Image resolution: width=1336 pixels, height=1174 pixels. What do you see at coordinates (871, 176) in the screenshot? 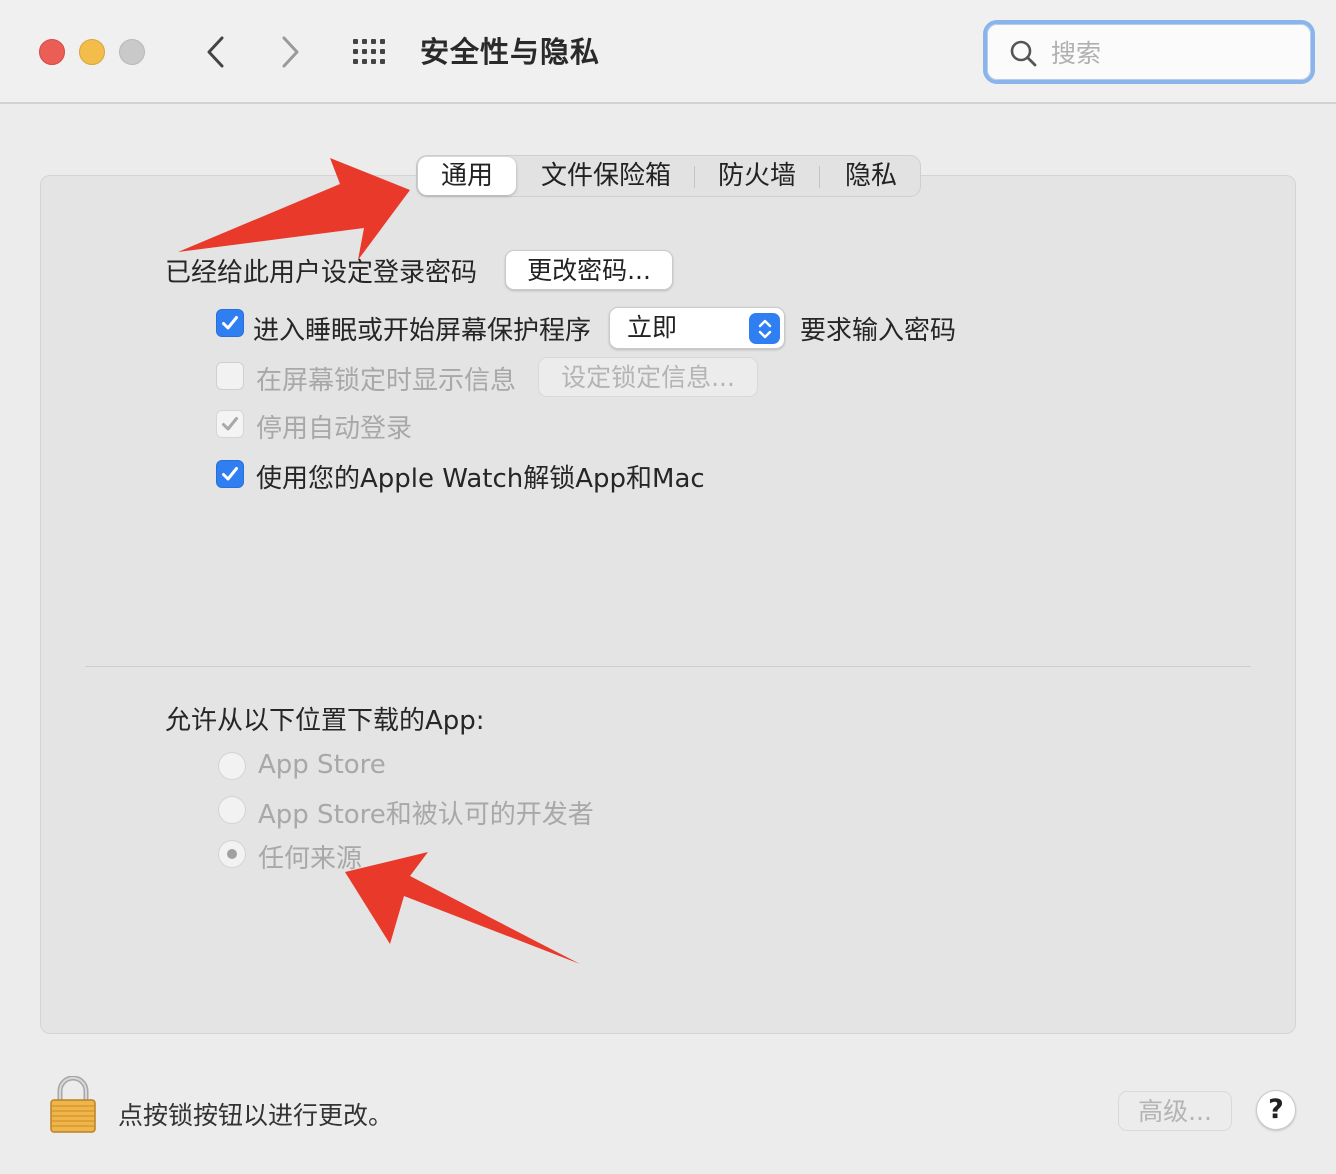
I see `tab-privacy: 隐私` at bounding box center [871, 176].